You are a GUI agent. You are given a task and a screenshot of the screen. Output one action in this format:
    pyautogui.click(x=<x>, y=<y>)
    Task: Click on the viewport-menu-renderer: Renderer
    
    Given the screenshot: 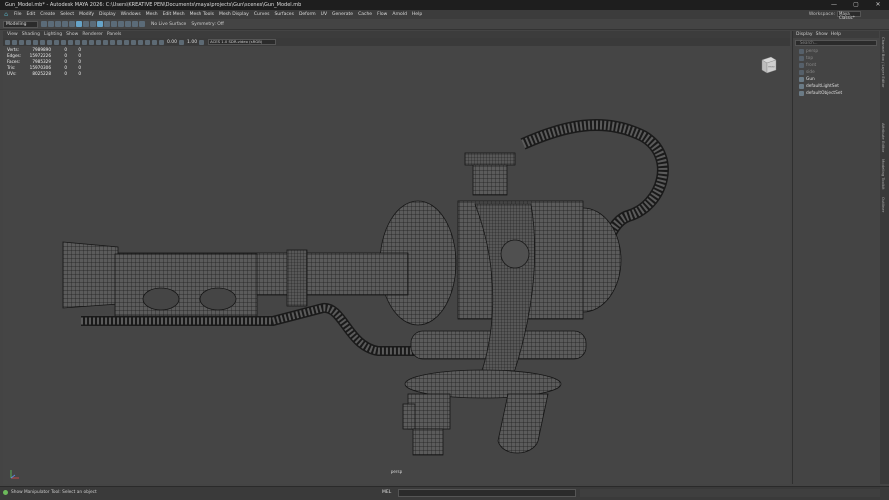 What is the action you would take?
    pyautogui.click(x=92, y=34)
    